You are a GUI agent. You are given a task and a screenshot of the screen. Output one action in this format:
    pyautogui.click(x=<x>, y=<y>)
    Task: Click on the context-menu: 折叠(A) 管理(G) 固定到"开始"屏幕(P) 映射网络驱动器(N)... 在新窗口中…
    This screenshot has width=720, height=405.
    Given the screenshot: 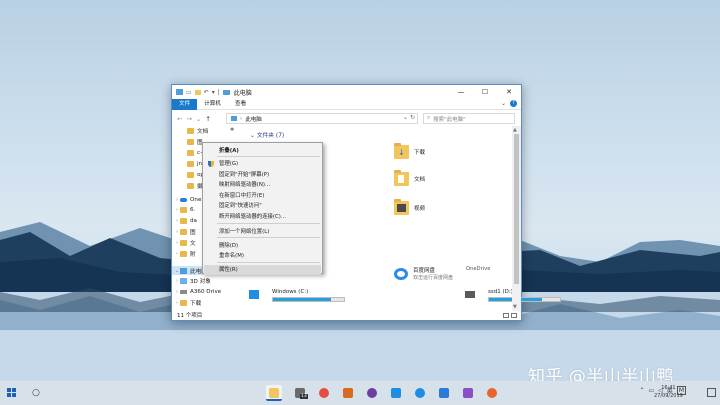 What is the action you would take?
    pyautogui.click(x=262, y=208)
    